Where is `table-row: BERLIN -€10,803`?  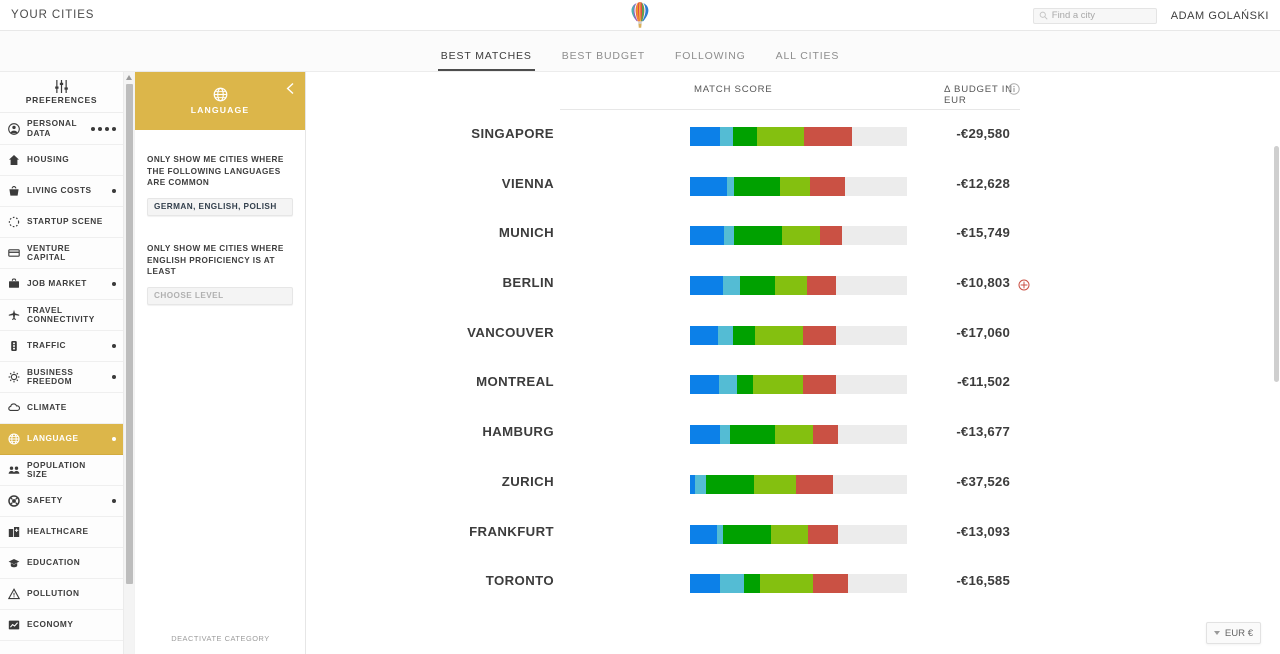 table-row: BERLIN -€10,803 is located at coordinates (790, 286).